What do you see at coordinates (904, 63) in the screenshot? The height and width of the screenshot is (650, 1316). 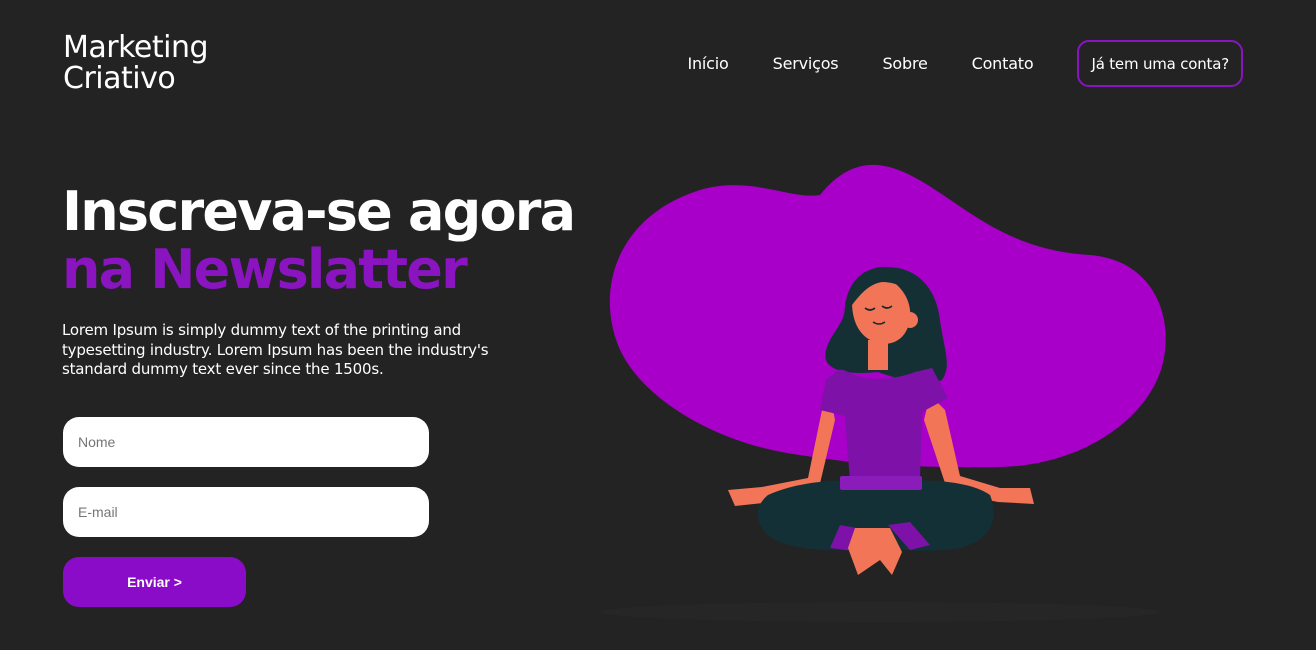 I see `nav-item-sobre: Sobre` at bounding box center [904, 63].